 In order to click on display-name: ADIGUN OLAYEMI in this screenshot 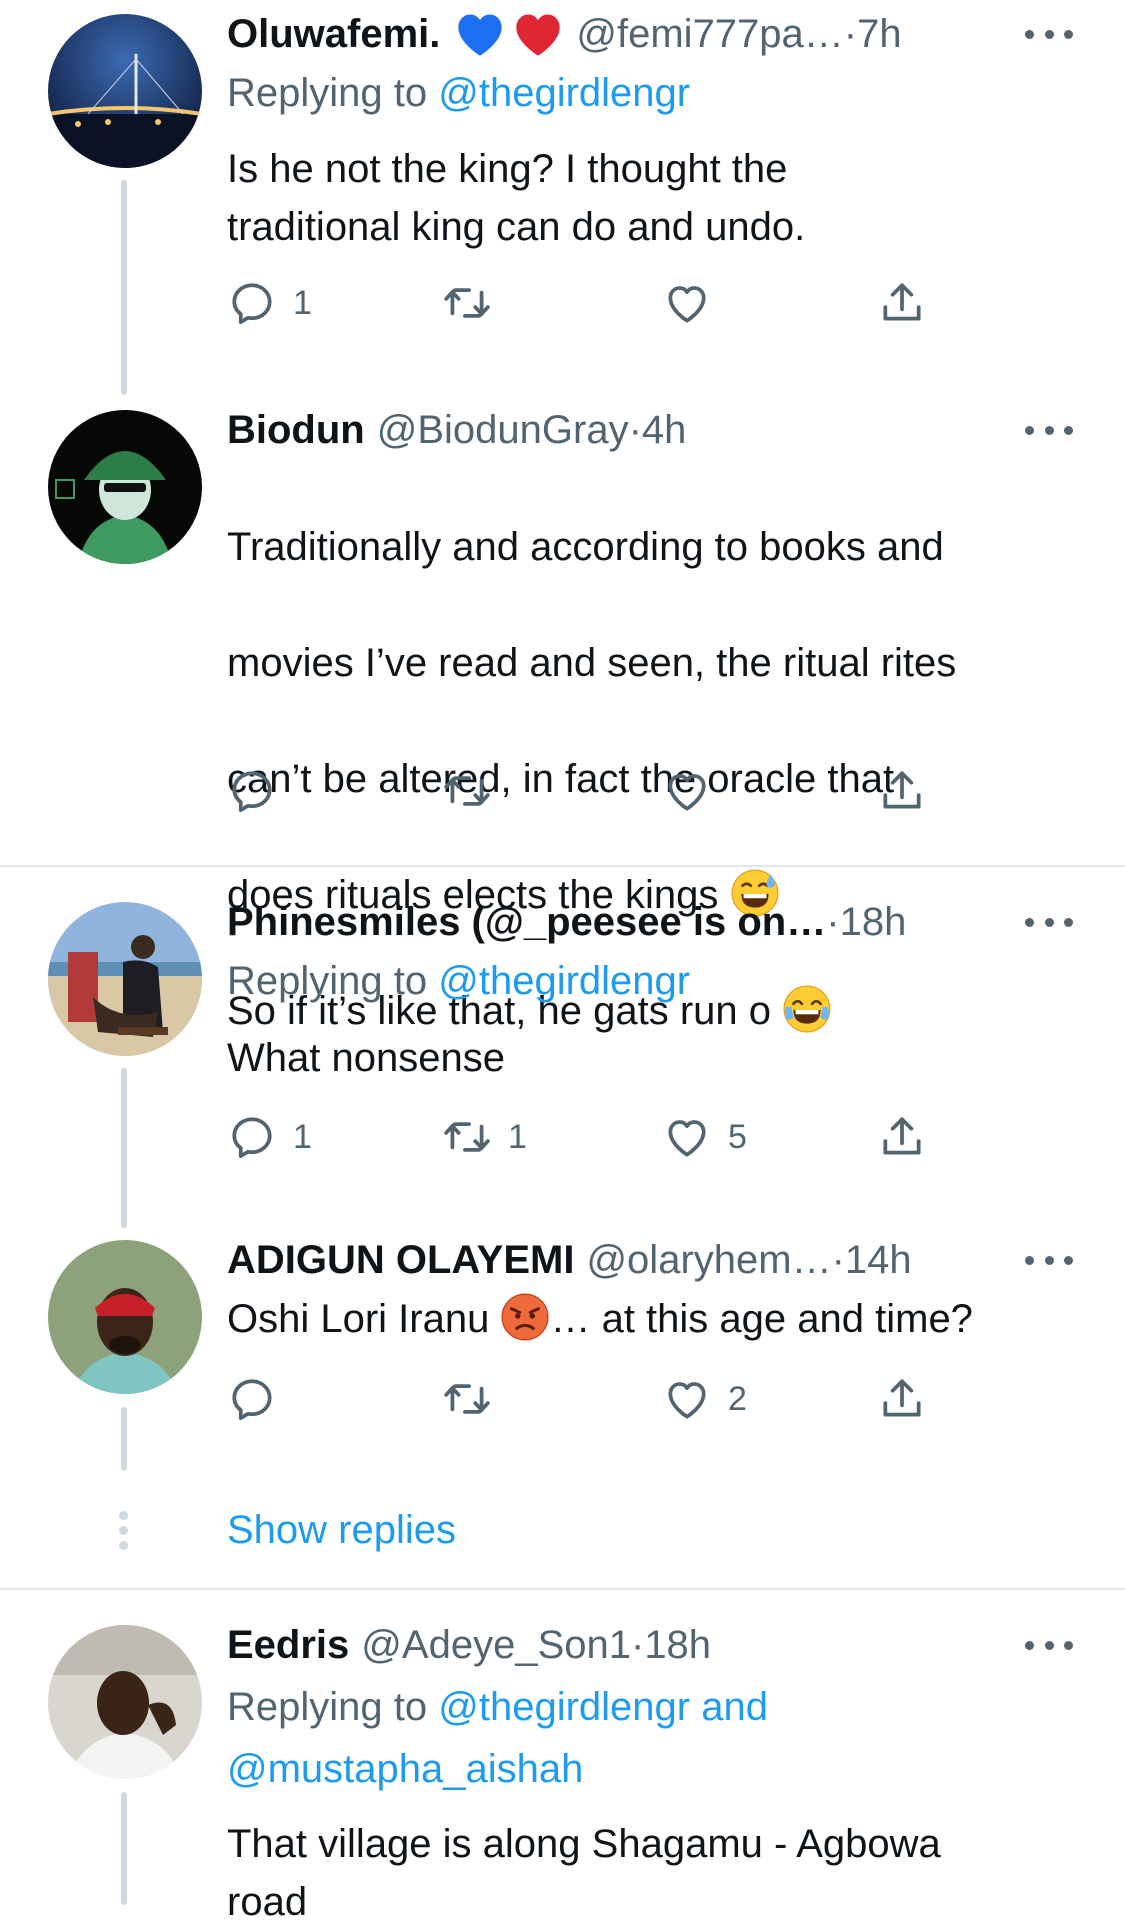, I will do `click(400, 1260)`.